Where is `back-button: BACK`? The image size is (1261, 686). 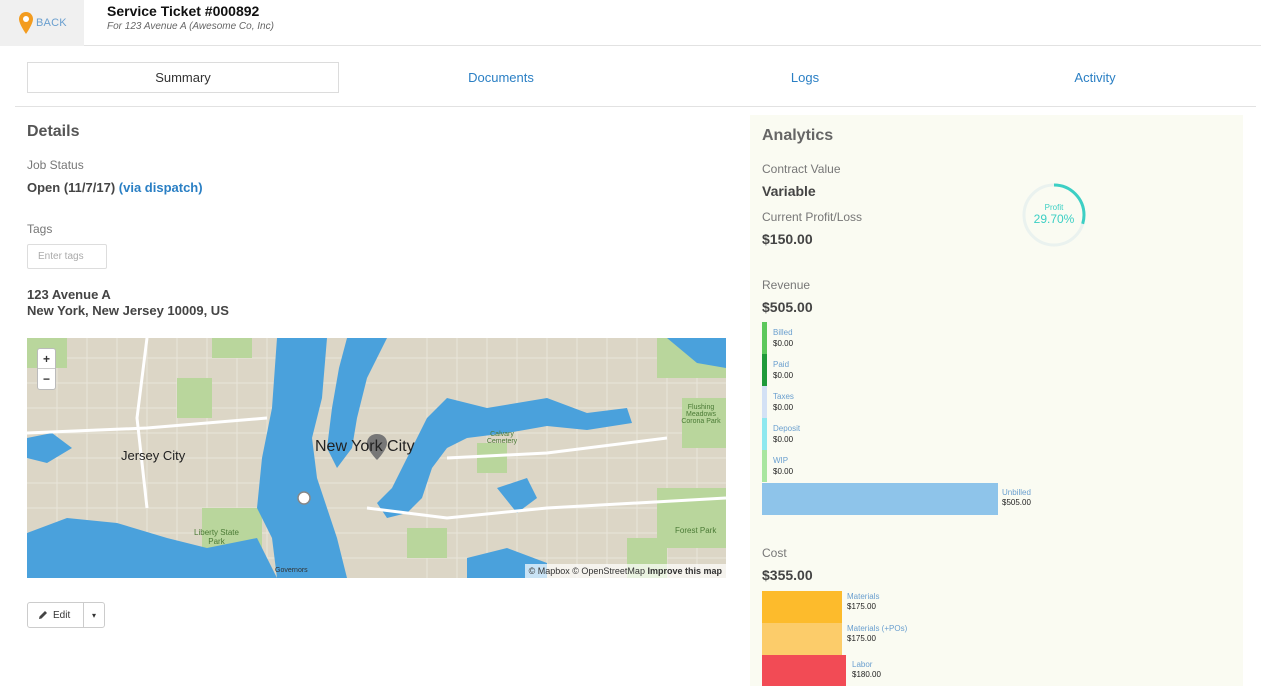
back-button: BACK is located at coordinates (42, 23).